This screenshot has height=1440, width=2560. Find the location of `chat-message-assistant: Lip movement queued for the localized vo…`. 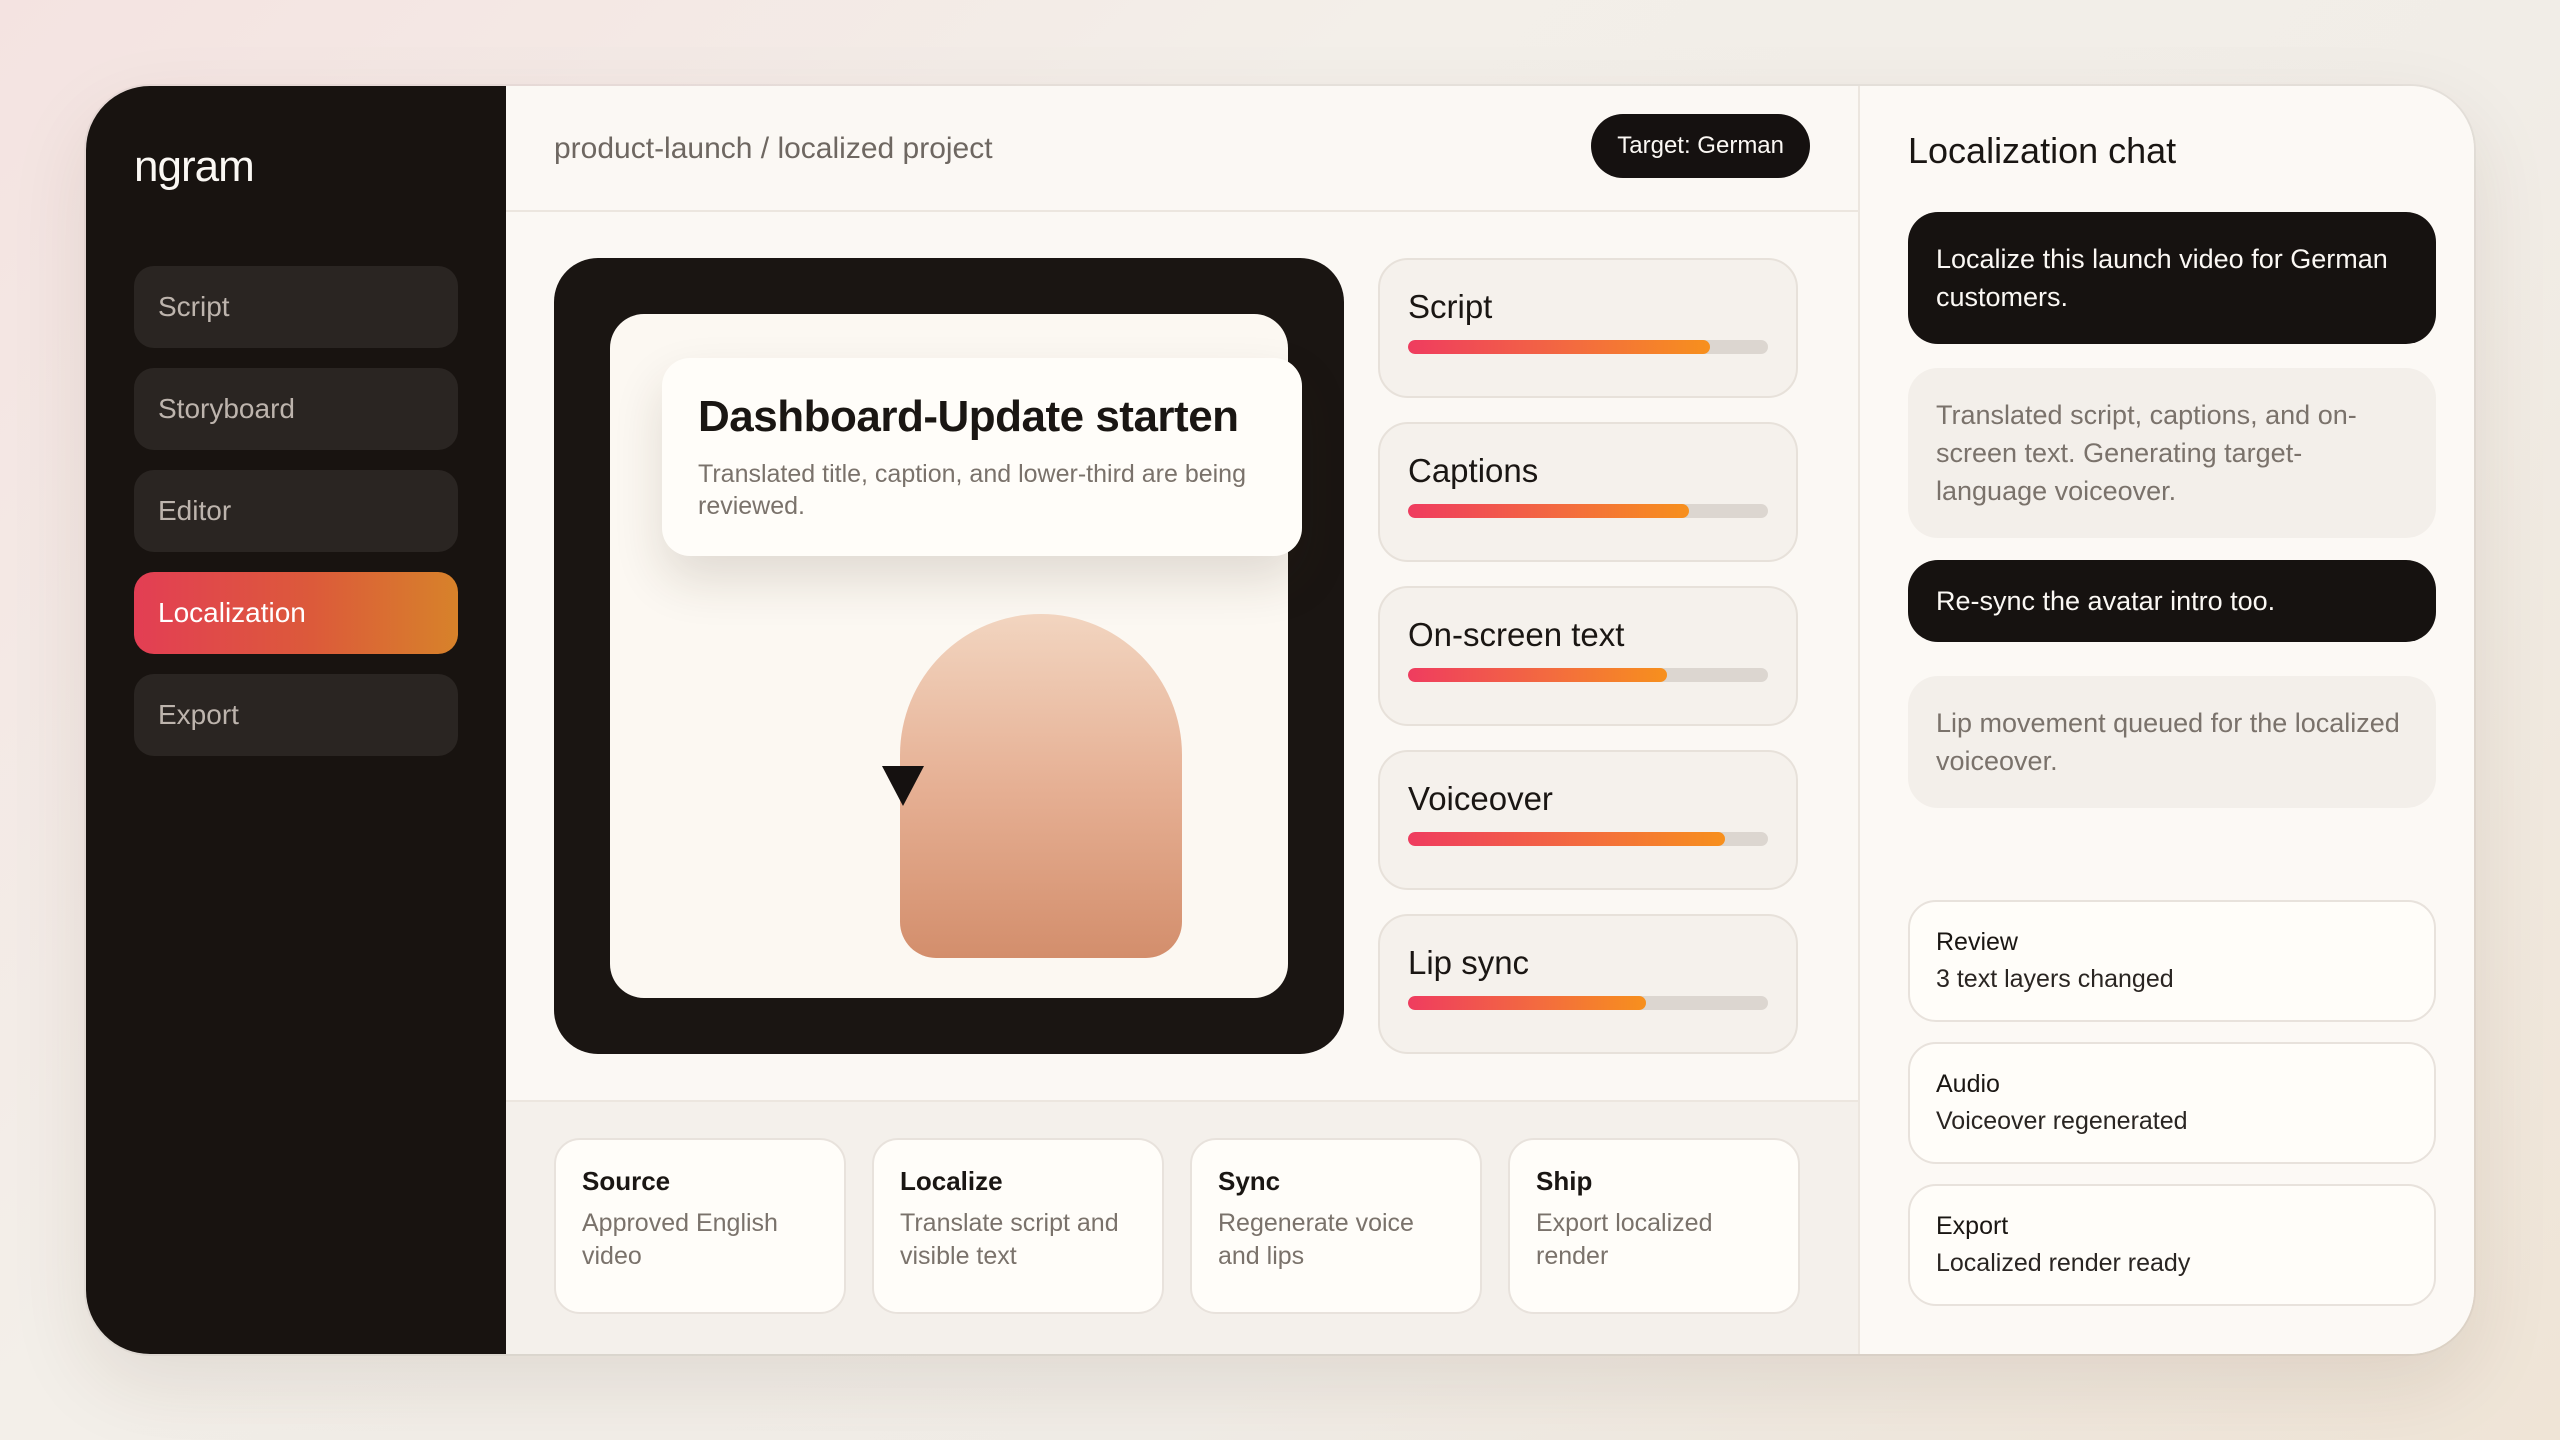

chat-message-assistant: Lip movement queued for the localized vo… is located at coordinates (2172, 742).